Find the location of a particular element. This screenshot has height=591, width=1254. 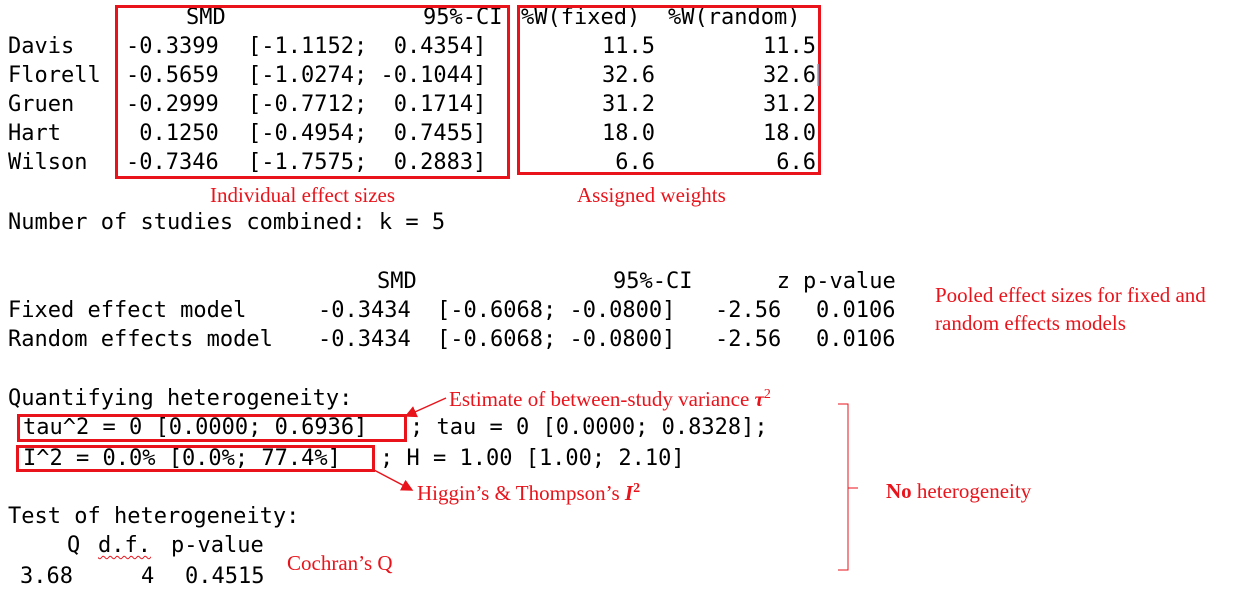

tau-arrow is located at coordinates (425, 407).